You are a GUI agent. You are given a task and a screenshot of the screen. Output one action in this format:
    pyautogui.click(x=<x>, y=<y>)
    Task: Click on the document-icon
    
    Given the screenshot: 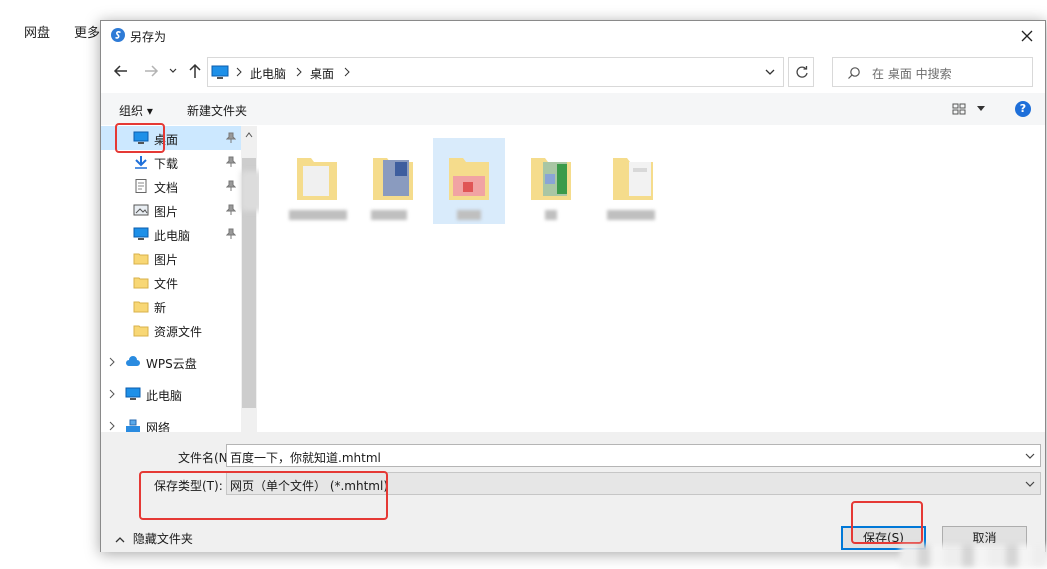 What is the action you would take?
    pyautogui.click(x=141, y=186)
    